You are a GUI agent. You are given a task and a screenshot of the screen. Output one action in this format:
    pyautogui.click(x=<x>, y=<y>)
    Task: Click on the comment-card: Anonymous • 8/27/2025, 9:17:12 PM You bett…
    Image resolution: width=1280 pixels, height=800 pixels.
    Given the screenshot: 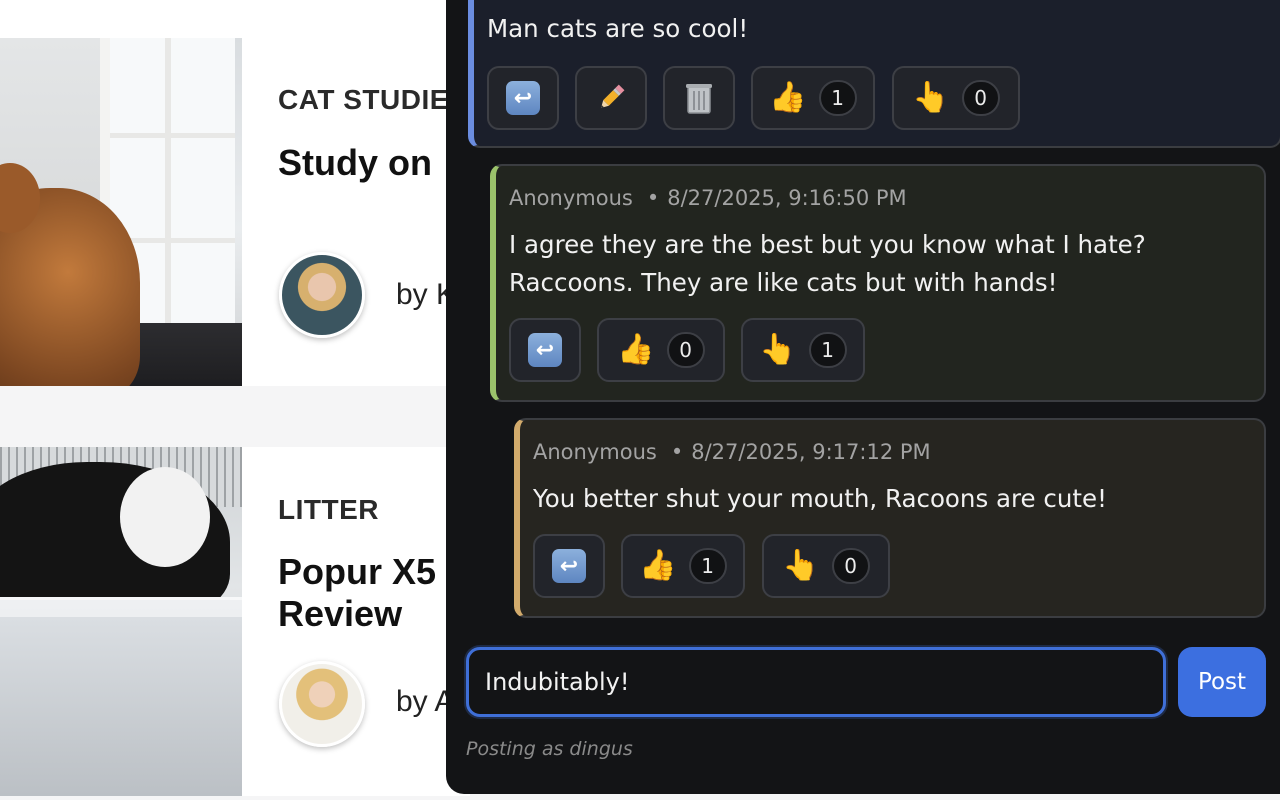 What is the action you would take?
    pyautogui.click(x=890, y=518)
    